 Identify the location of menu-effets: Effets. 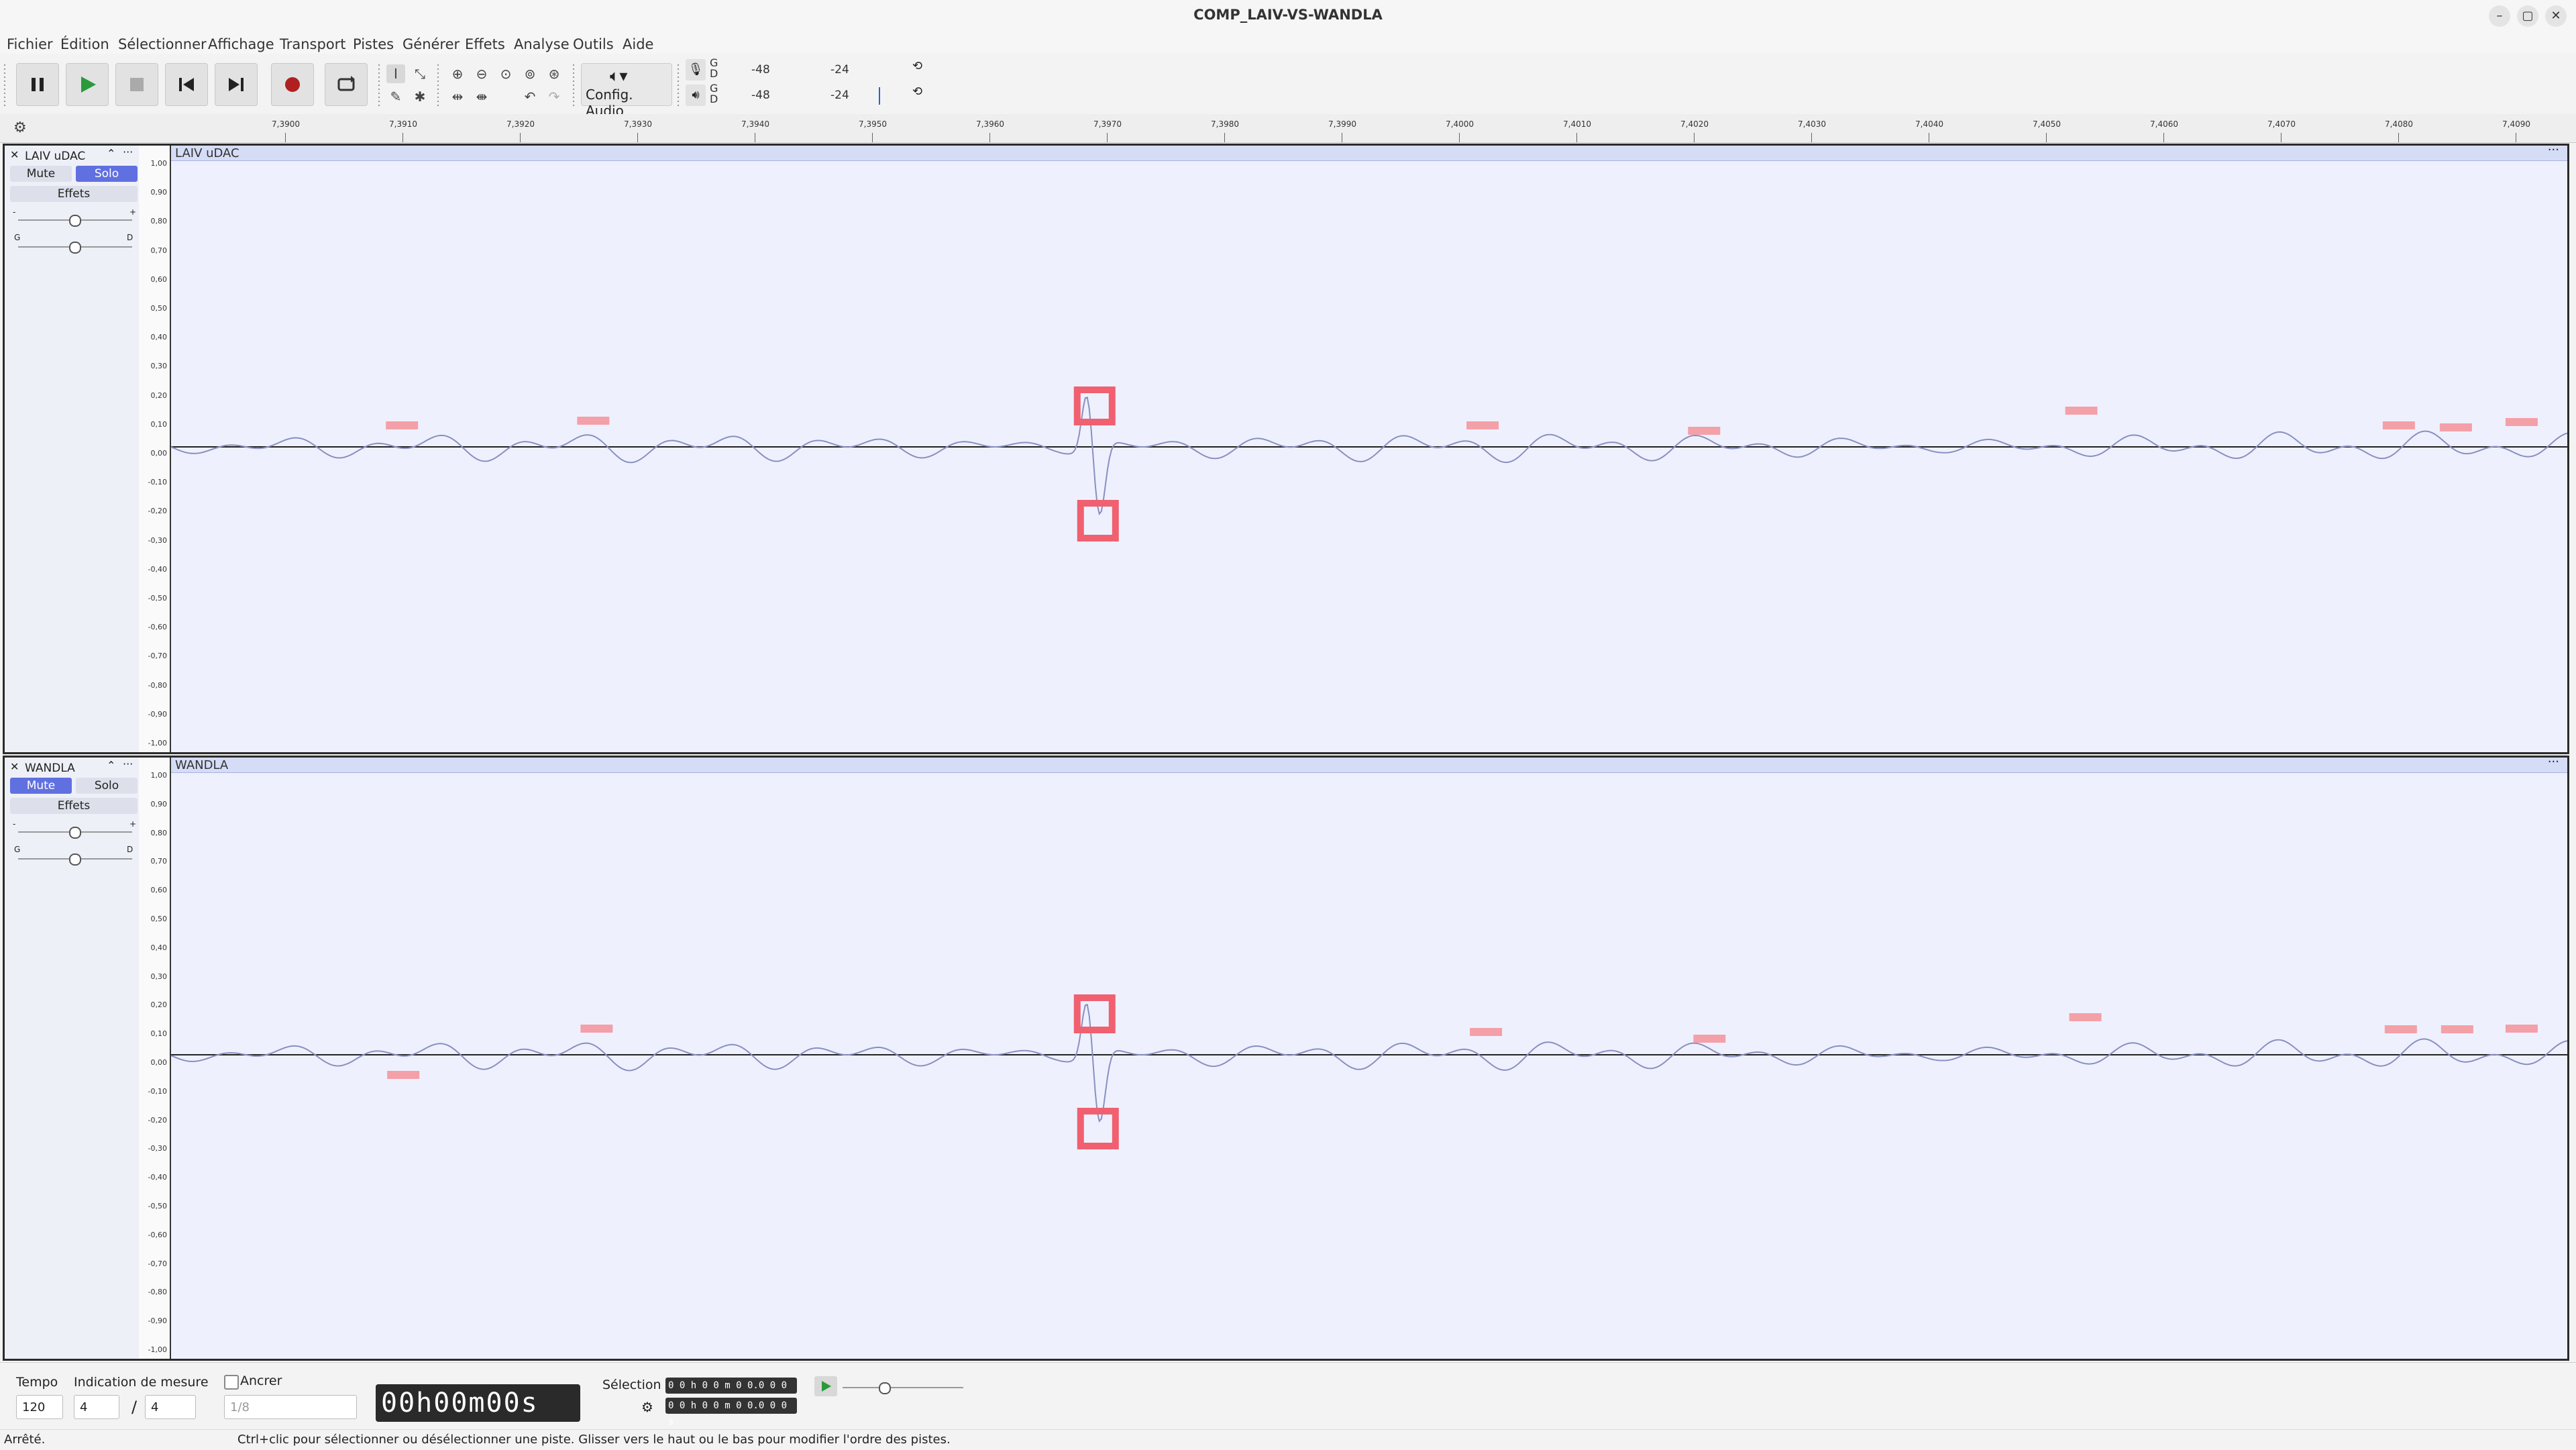
(485, 44).